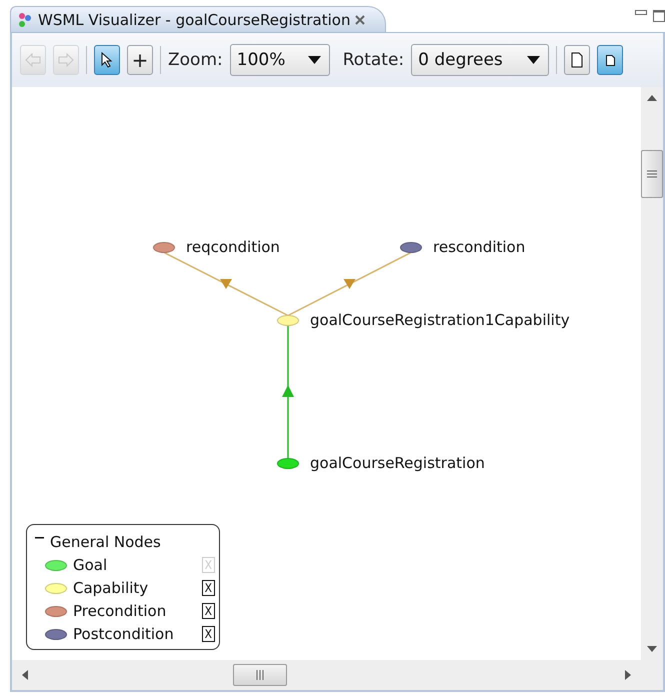  What do you see at coordinates (479, 247) in the screenshot?
I see `node-label: rescondition` at bounding box center [479, 247].